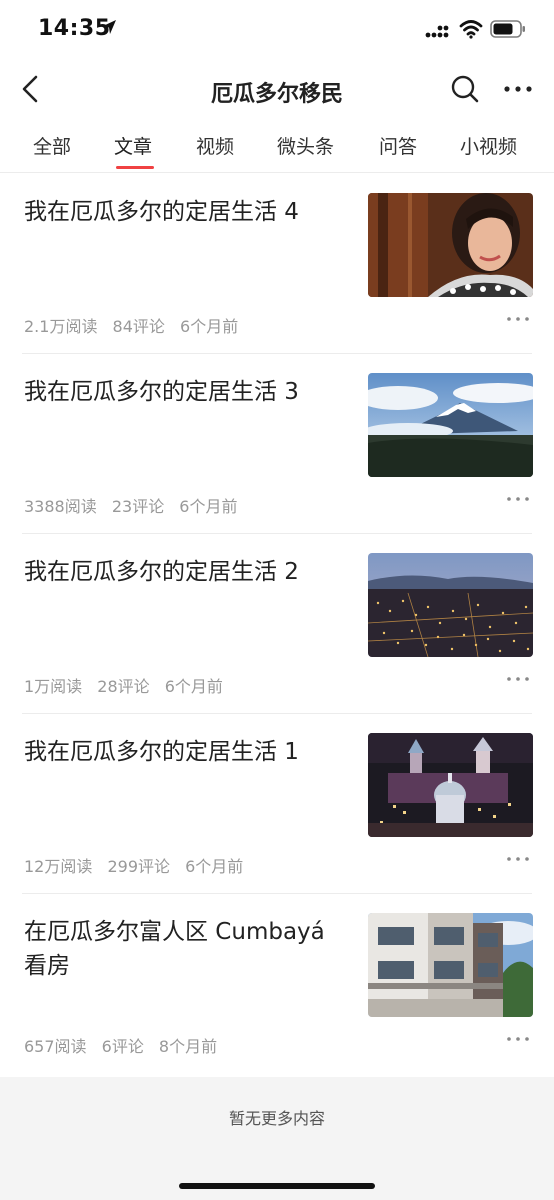 This screenshot has height=1200, width=554. I want to click on read-count: 657阅读, so click(55, 1046).